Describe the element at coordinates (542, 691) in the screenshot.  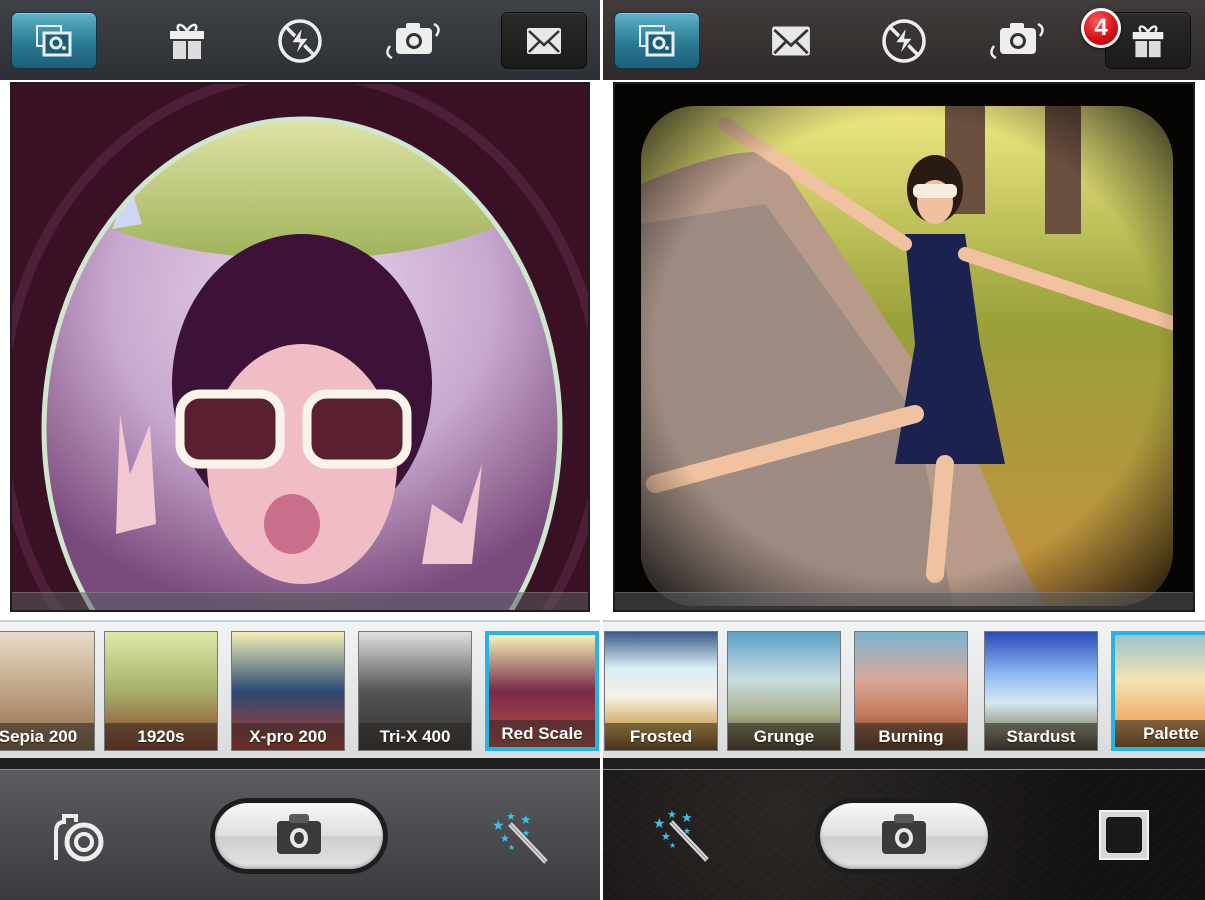
I see `filter-red-scale: Red Scale` at that location.